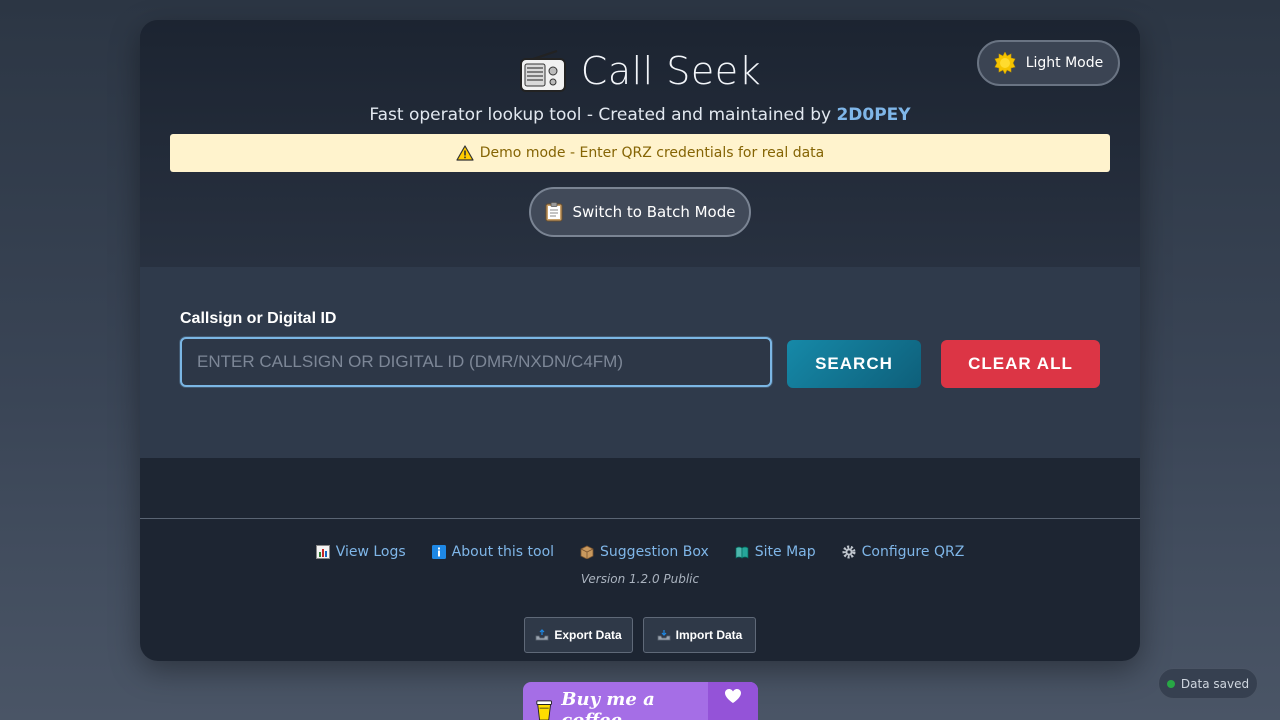 The image size is (1280, 720). Describe the element at coordinates (709, 635) in the screenshot. I see `import-data-label: Import Data` at that location.